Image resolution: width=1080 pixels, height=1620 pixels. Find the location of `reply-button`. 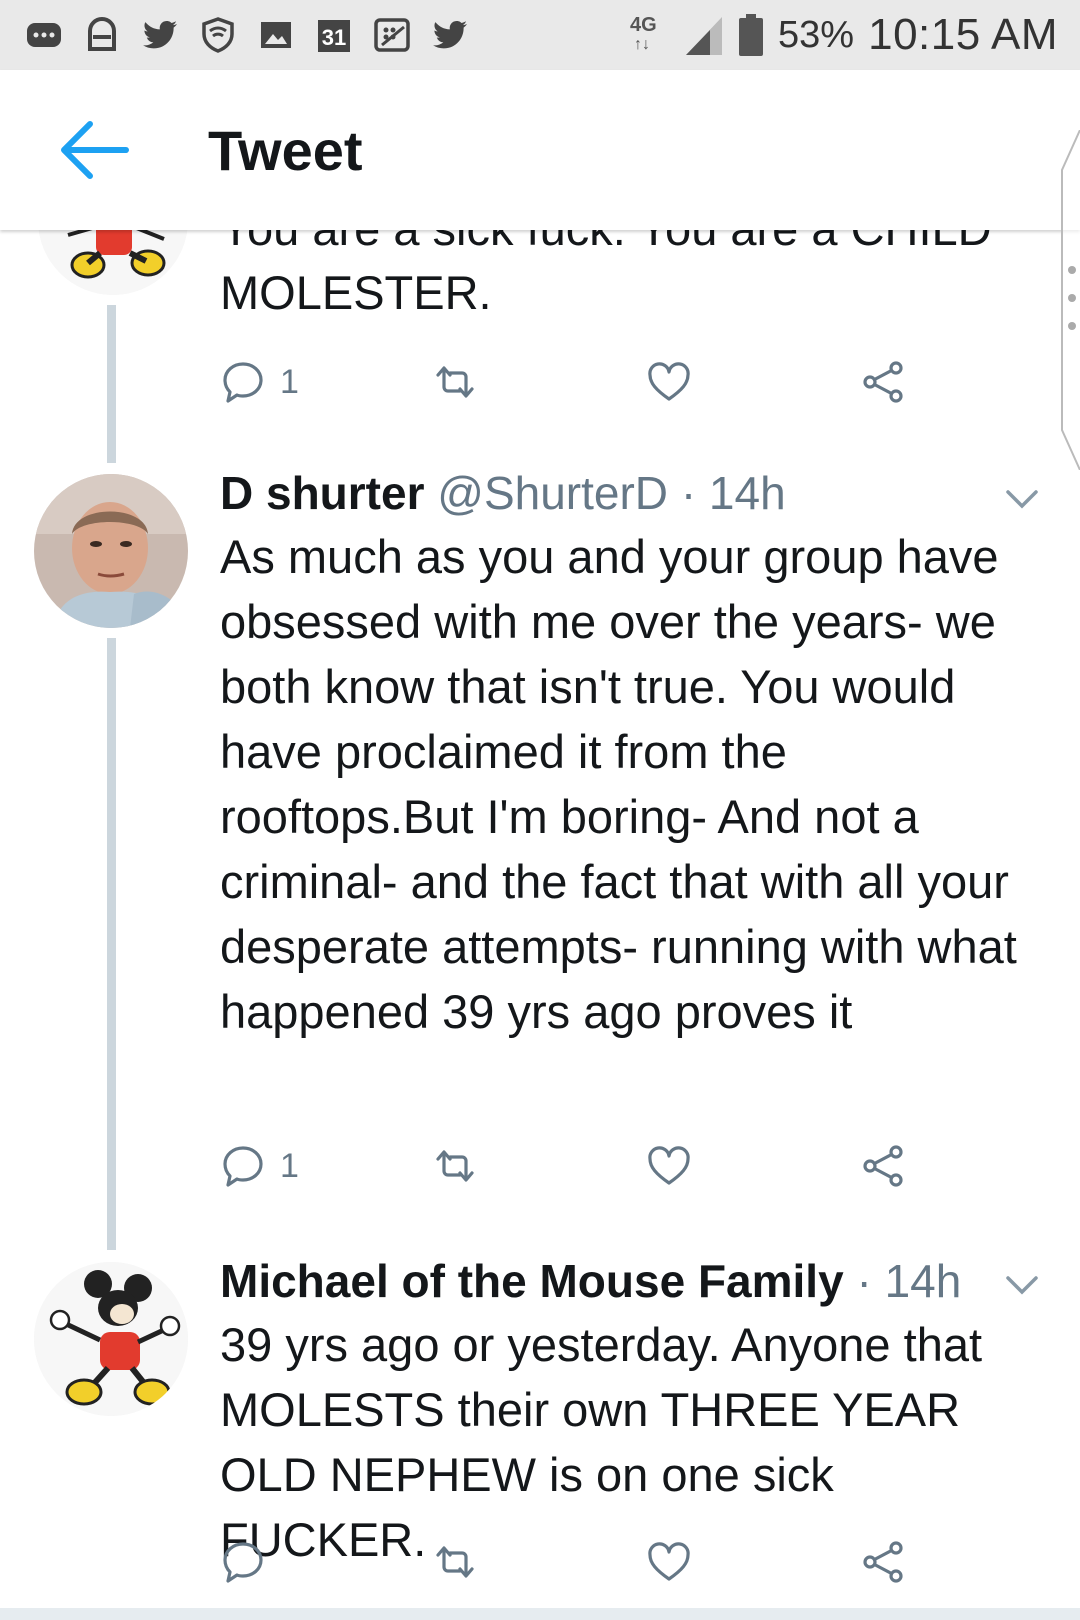

reply-button is located at coordinates (243, 1562).